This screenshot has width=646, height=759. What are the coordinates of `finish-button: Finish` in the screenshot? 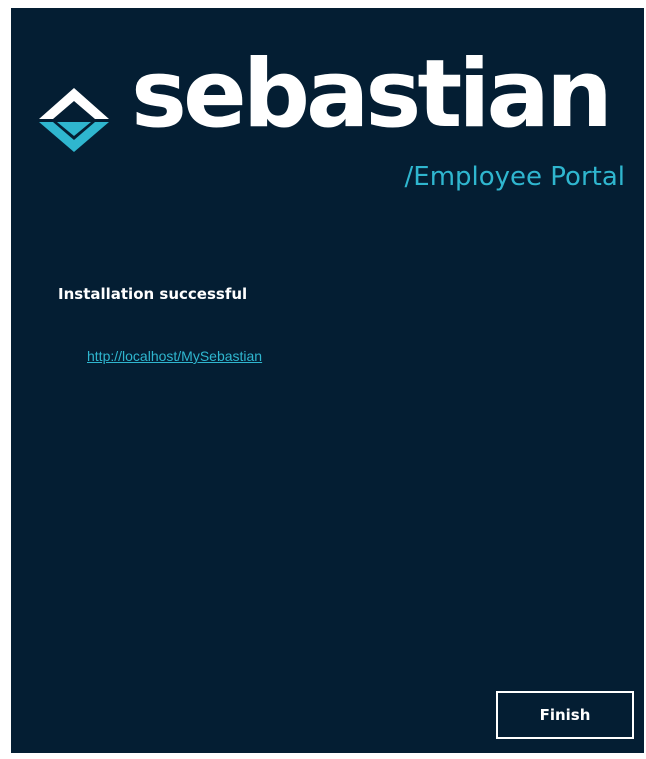 It's located at (565, 715).